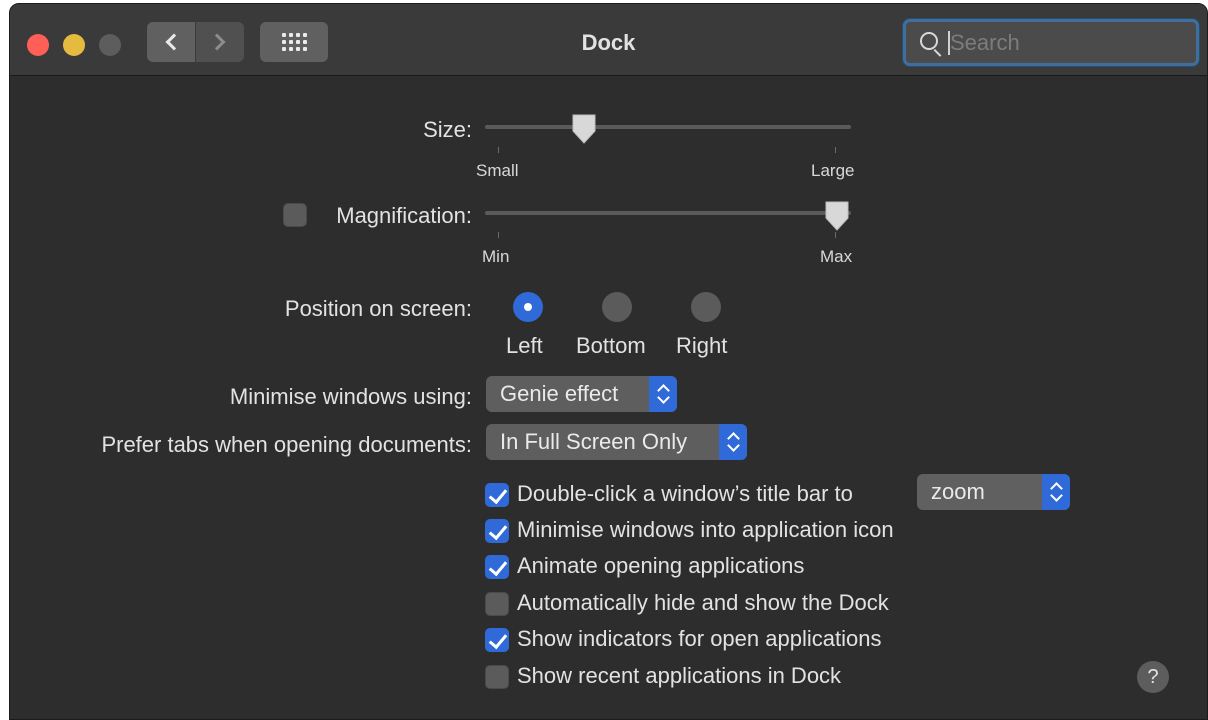  What do you see at coordinates (679, 675) in the screenshot?
I see `recent-apps-label: Show recent applications in Dock` at bounding box center [679, 675].